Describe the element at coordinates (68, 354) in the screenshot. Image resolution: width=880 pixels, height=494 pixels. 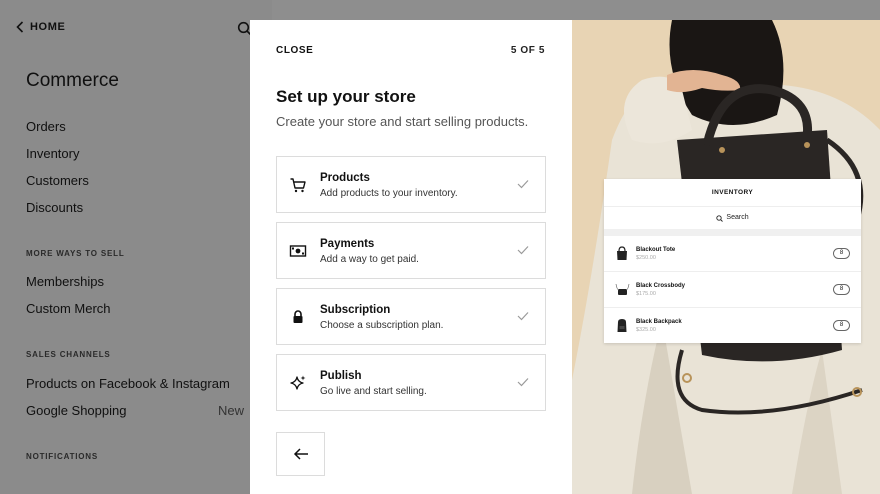
I see `section-label-sales-channels: SALES CHANNELS` at that location.